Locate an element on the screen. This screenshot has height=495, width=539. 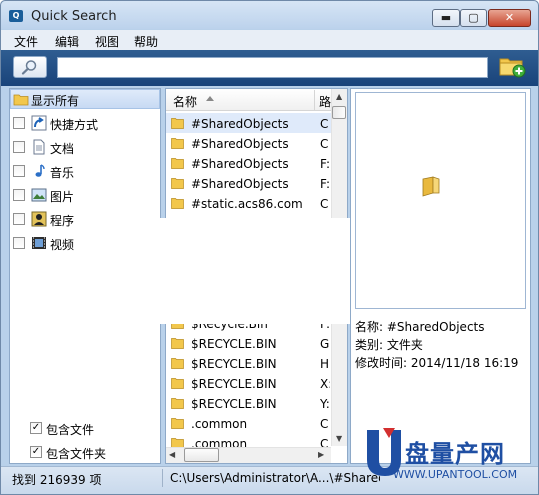
filter-shortcut-label: 快捷方式 is located at coordinates (74, 125).